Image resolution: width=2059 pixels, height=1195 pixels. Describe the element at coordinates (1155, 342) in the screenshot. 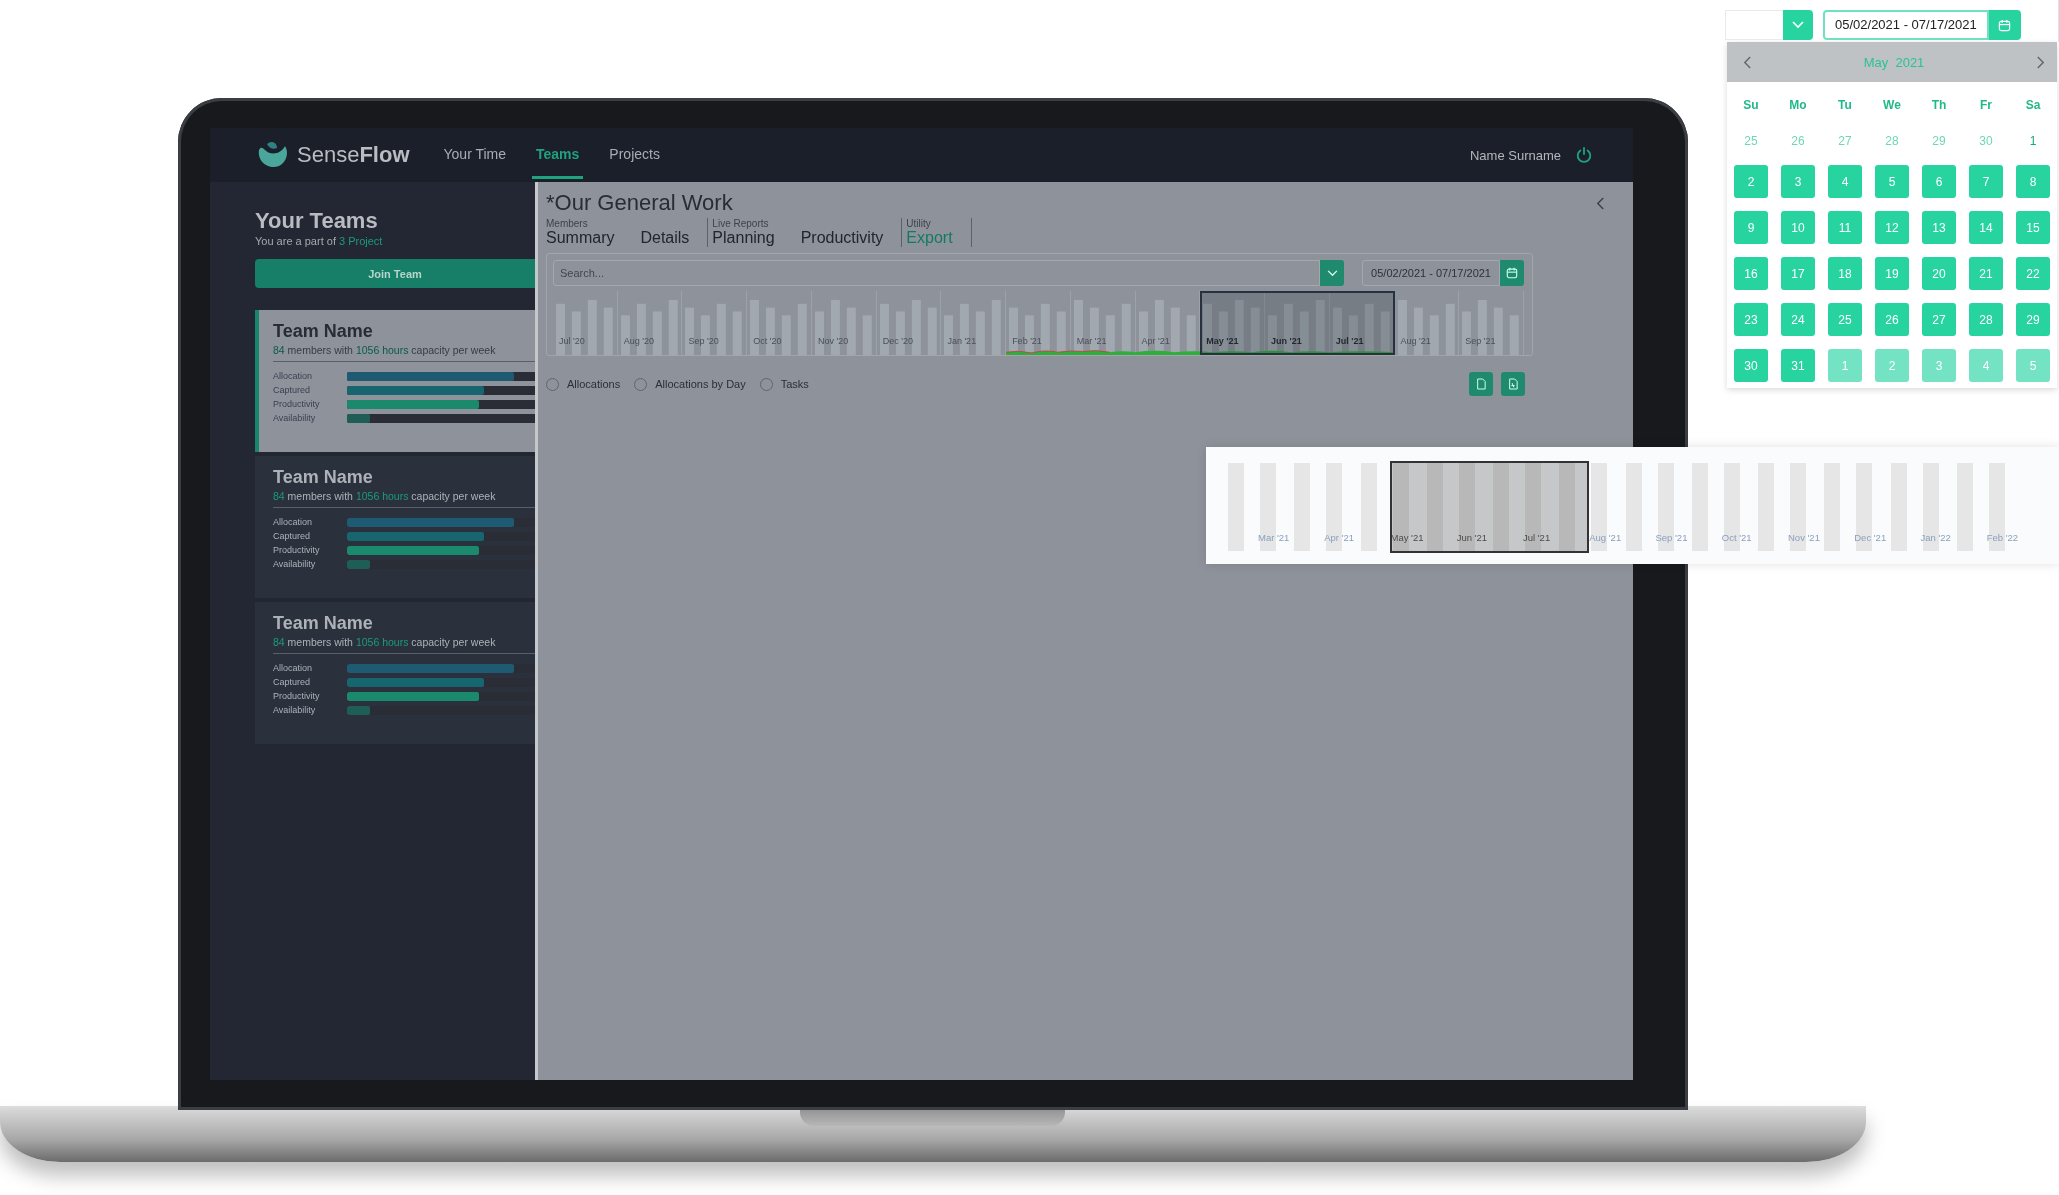

I see `month-label: Apr '21` at that location.